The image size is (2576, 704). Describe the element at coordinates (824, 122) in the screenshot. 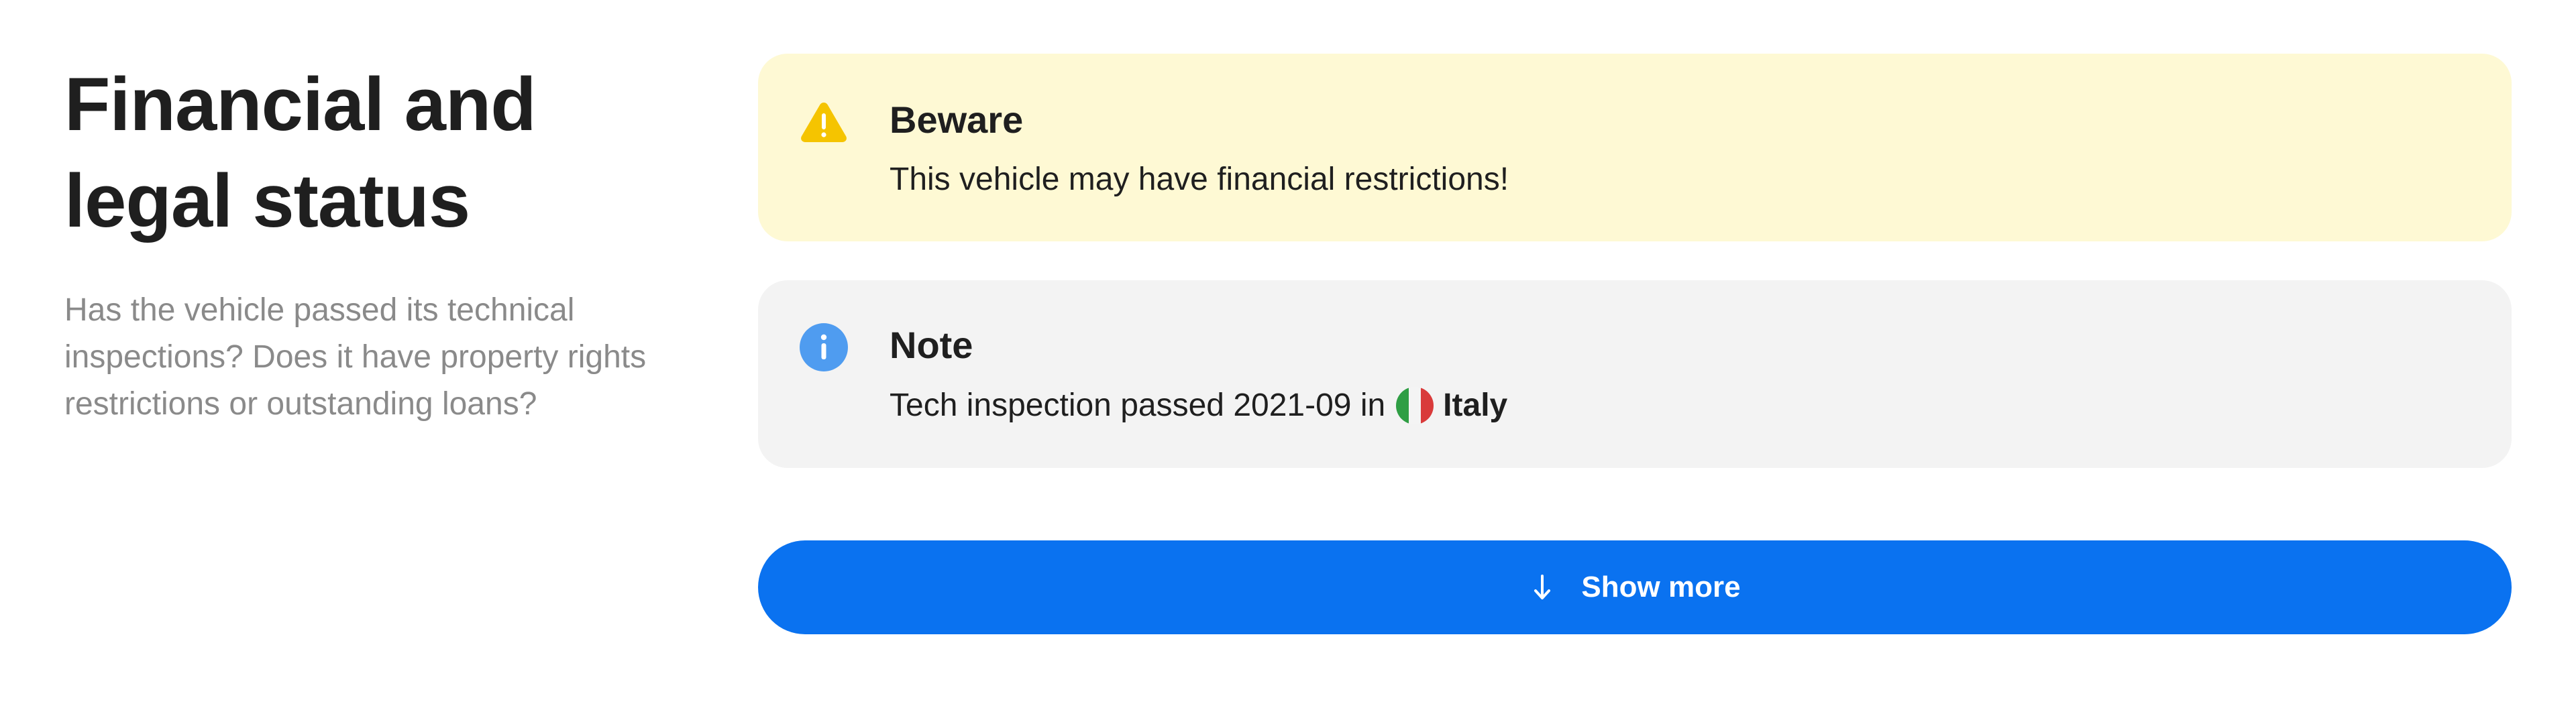

I see `warning-triangle-icon` at that location.